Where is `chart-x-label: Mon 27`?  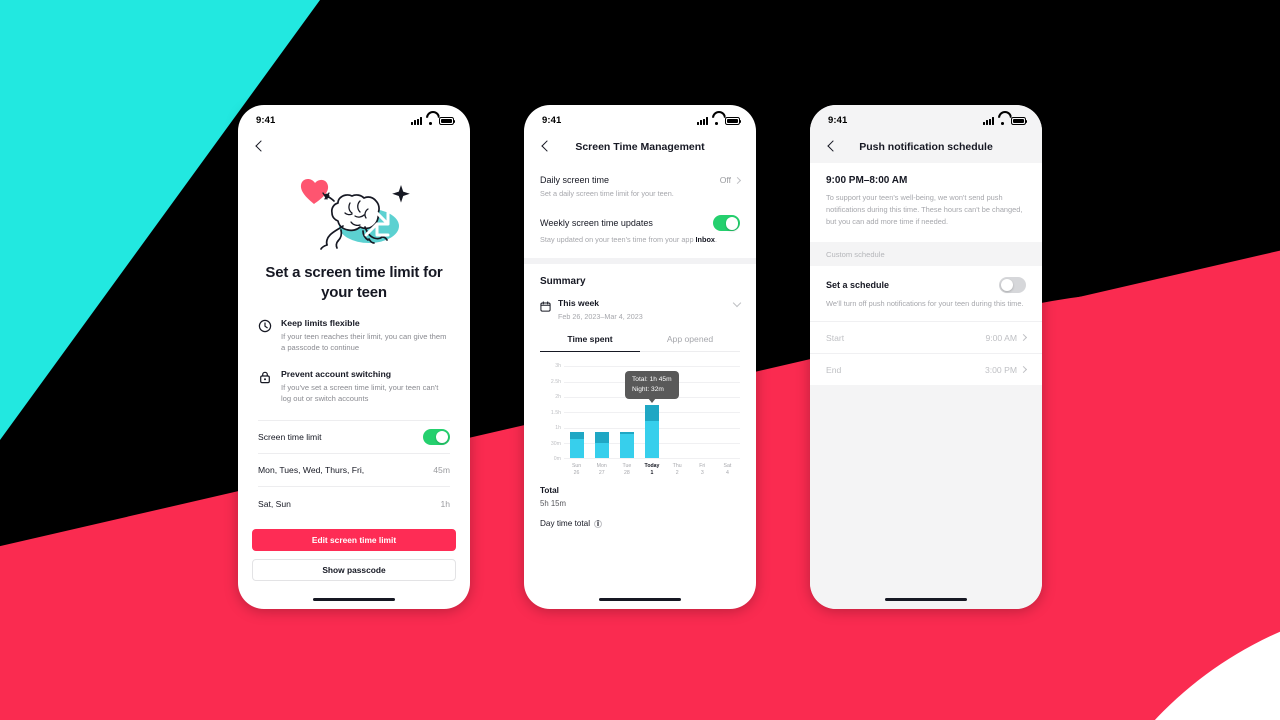
chart-x-label: Mon 27 is located at coordinates (601, 470).